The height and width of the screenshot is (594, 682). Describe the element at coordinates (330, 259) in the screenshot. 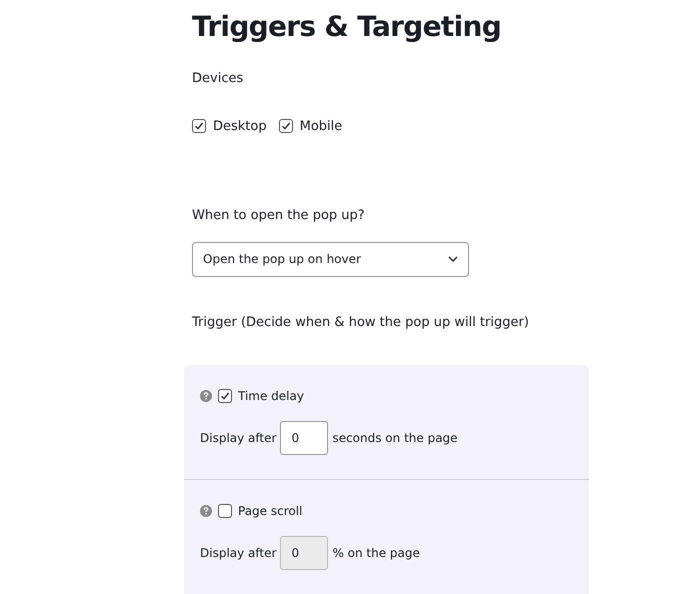

I see `dropdown: Open the pop up on hover` at that location.